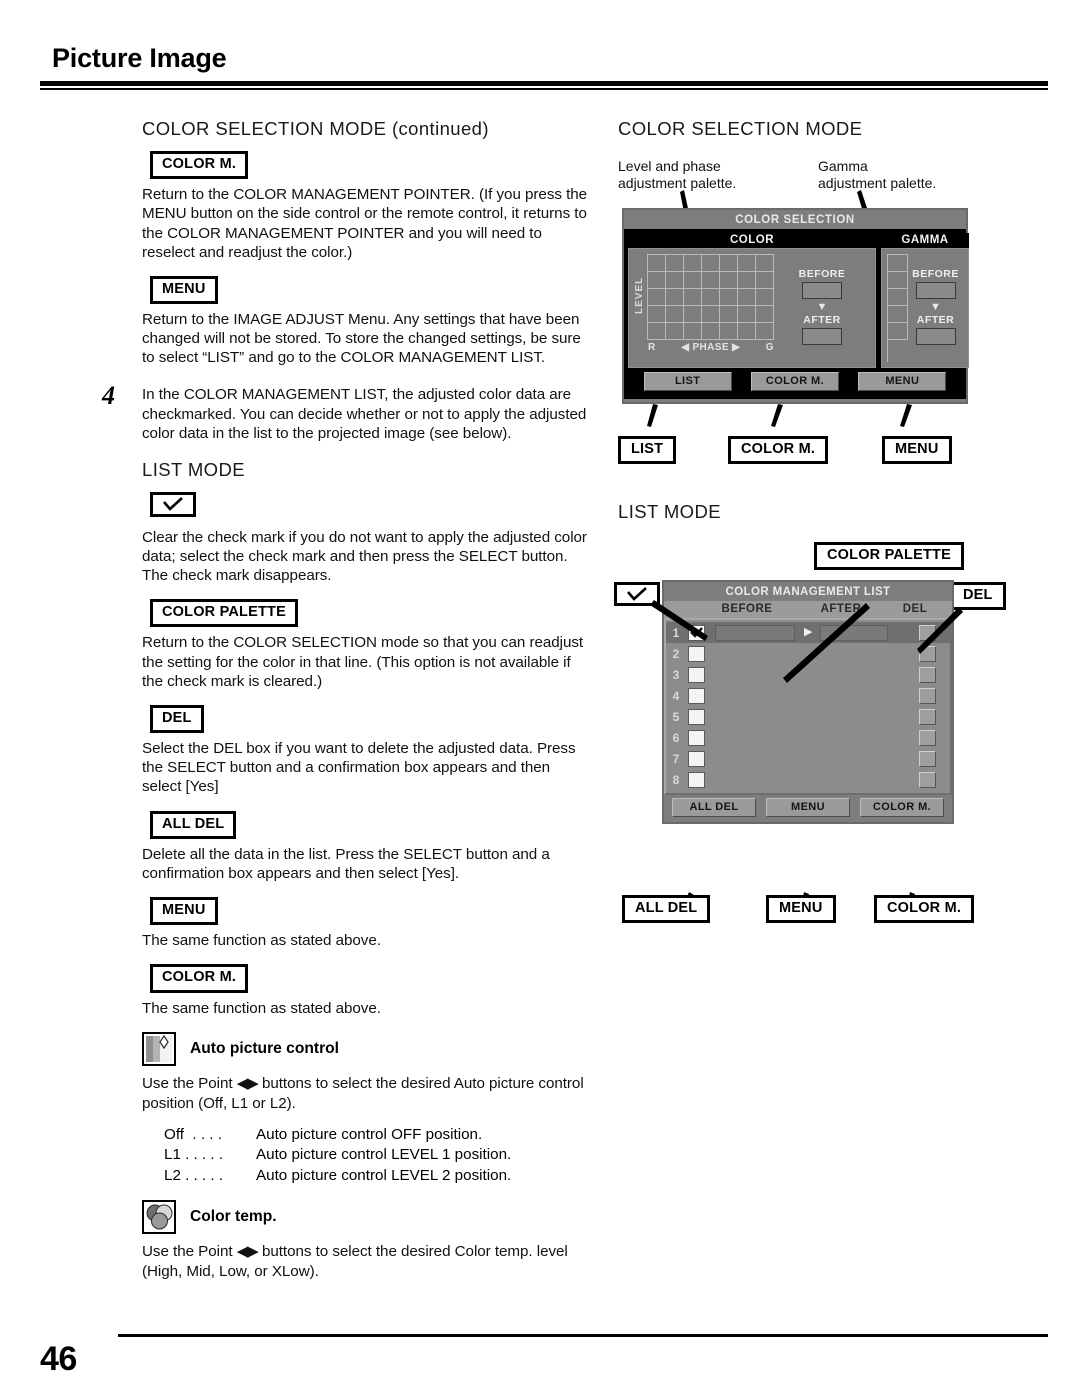  Describe the element at coordinates (747, 609) in the screenshot. I see `cml-header-before: BEFORE` at that location.